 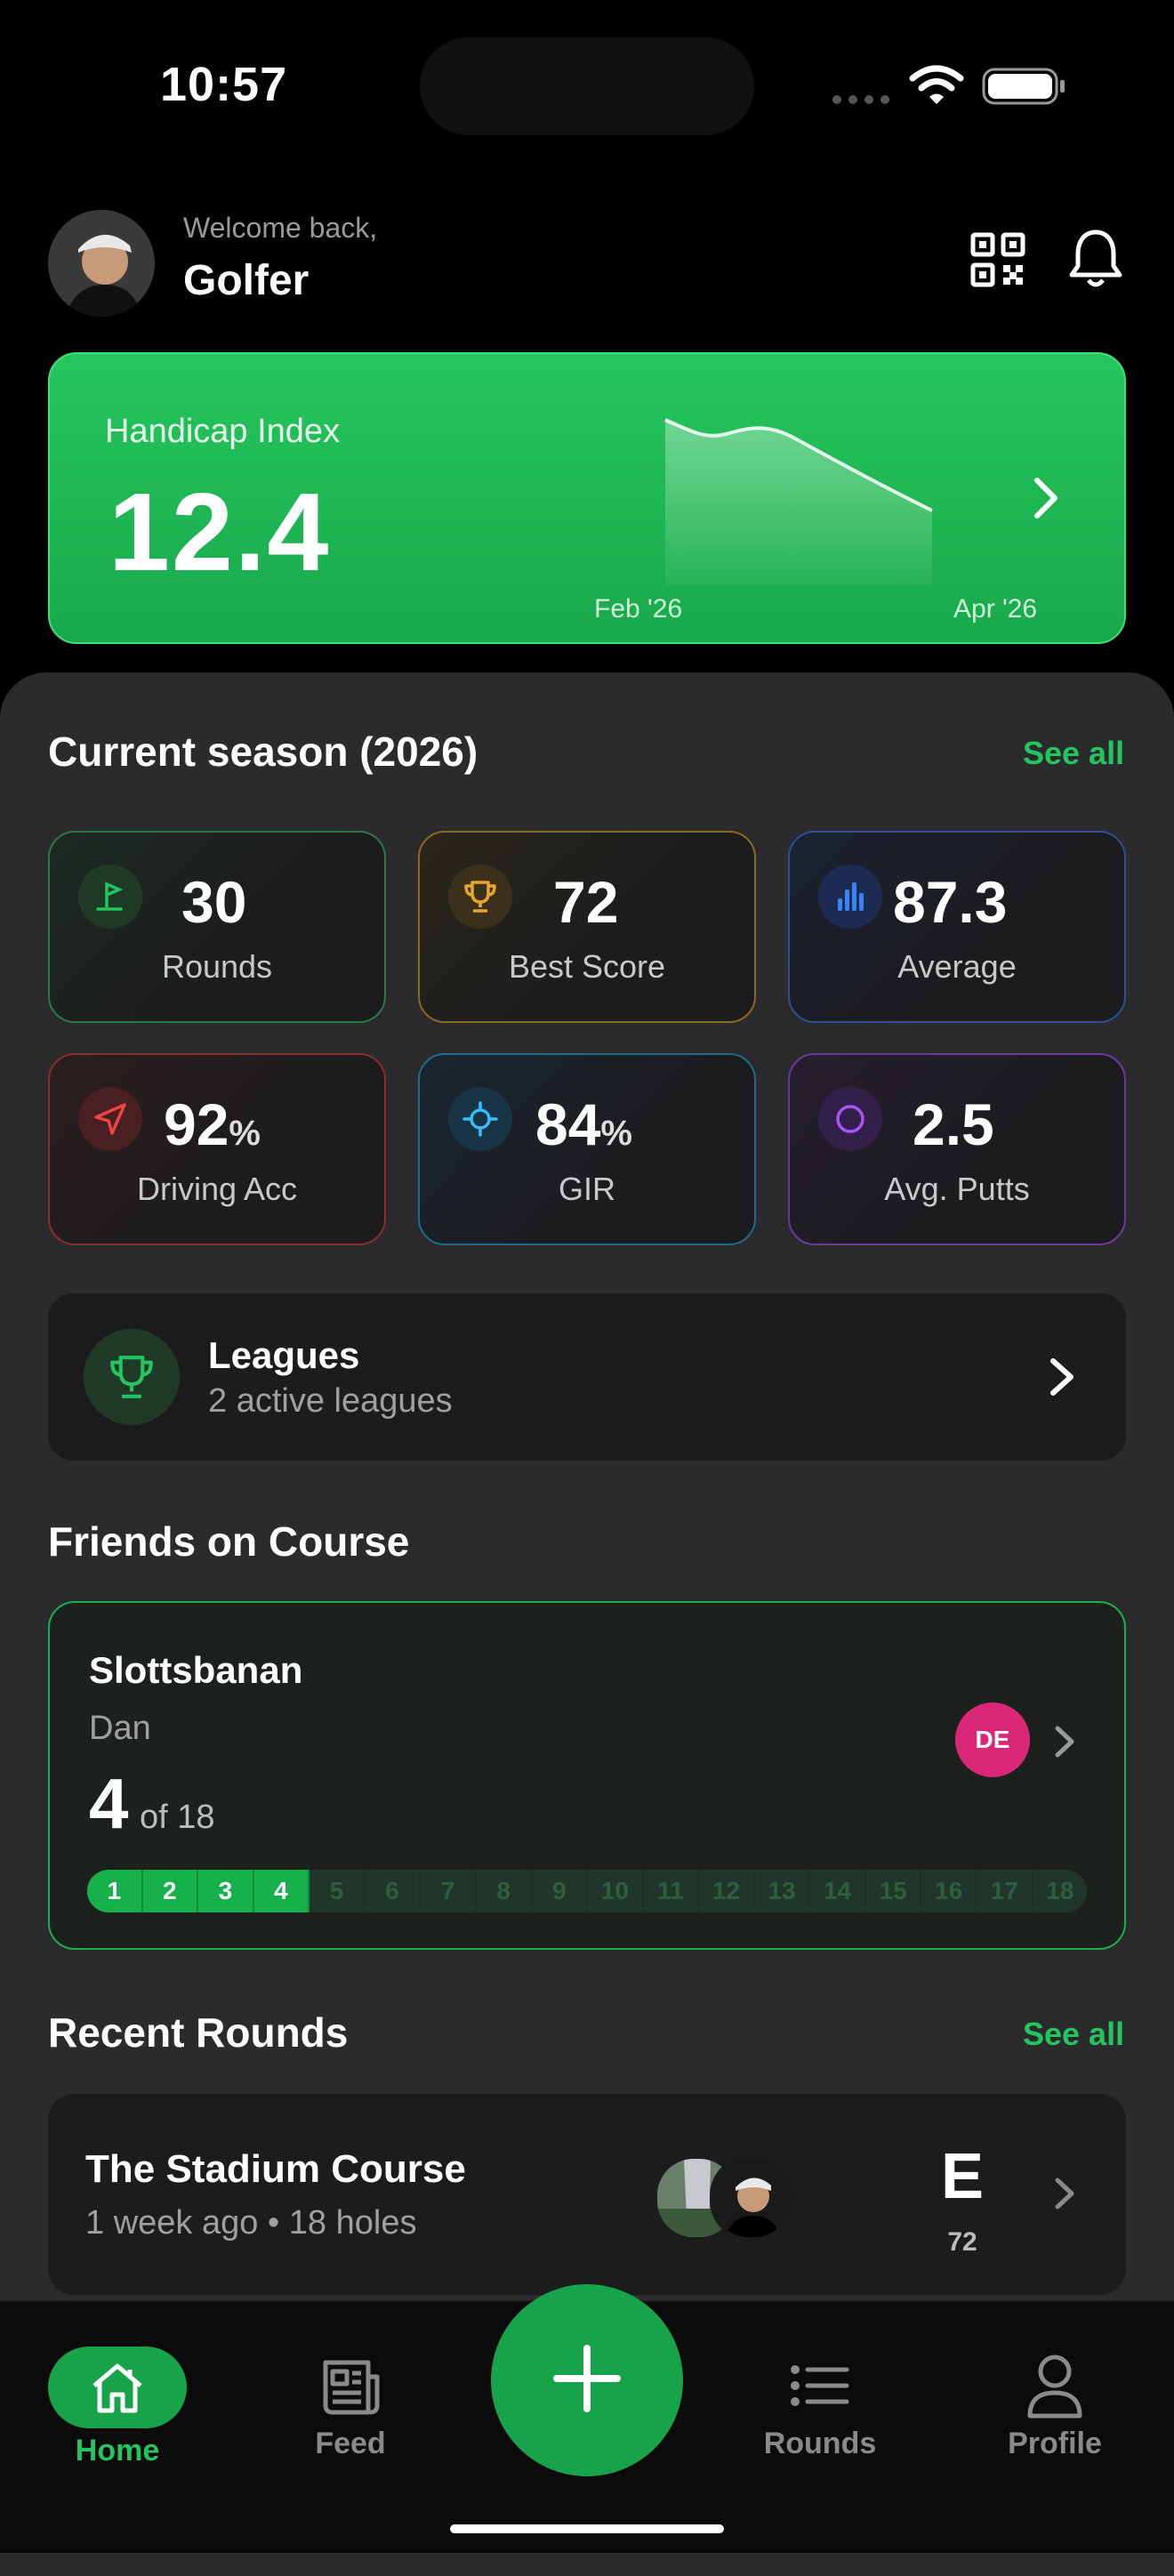 I want to click on stat-label: Driving Acc, so click(x=217, y=1189).